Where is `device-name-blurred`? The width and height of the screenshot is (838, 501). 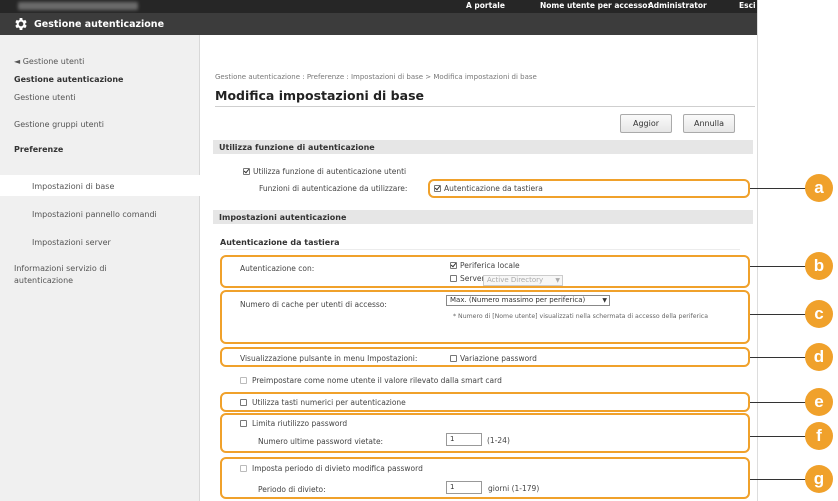 device-name-blurred is located at coordinates (78, 6).